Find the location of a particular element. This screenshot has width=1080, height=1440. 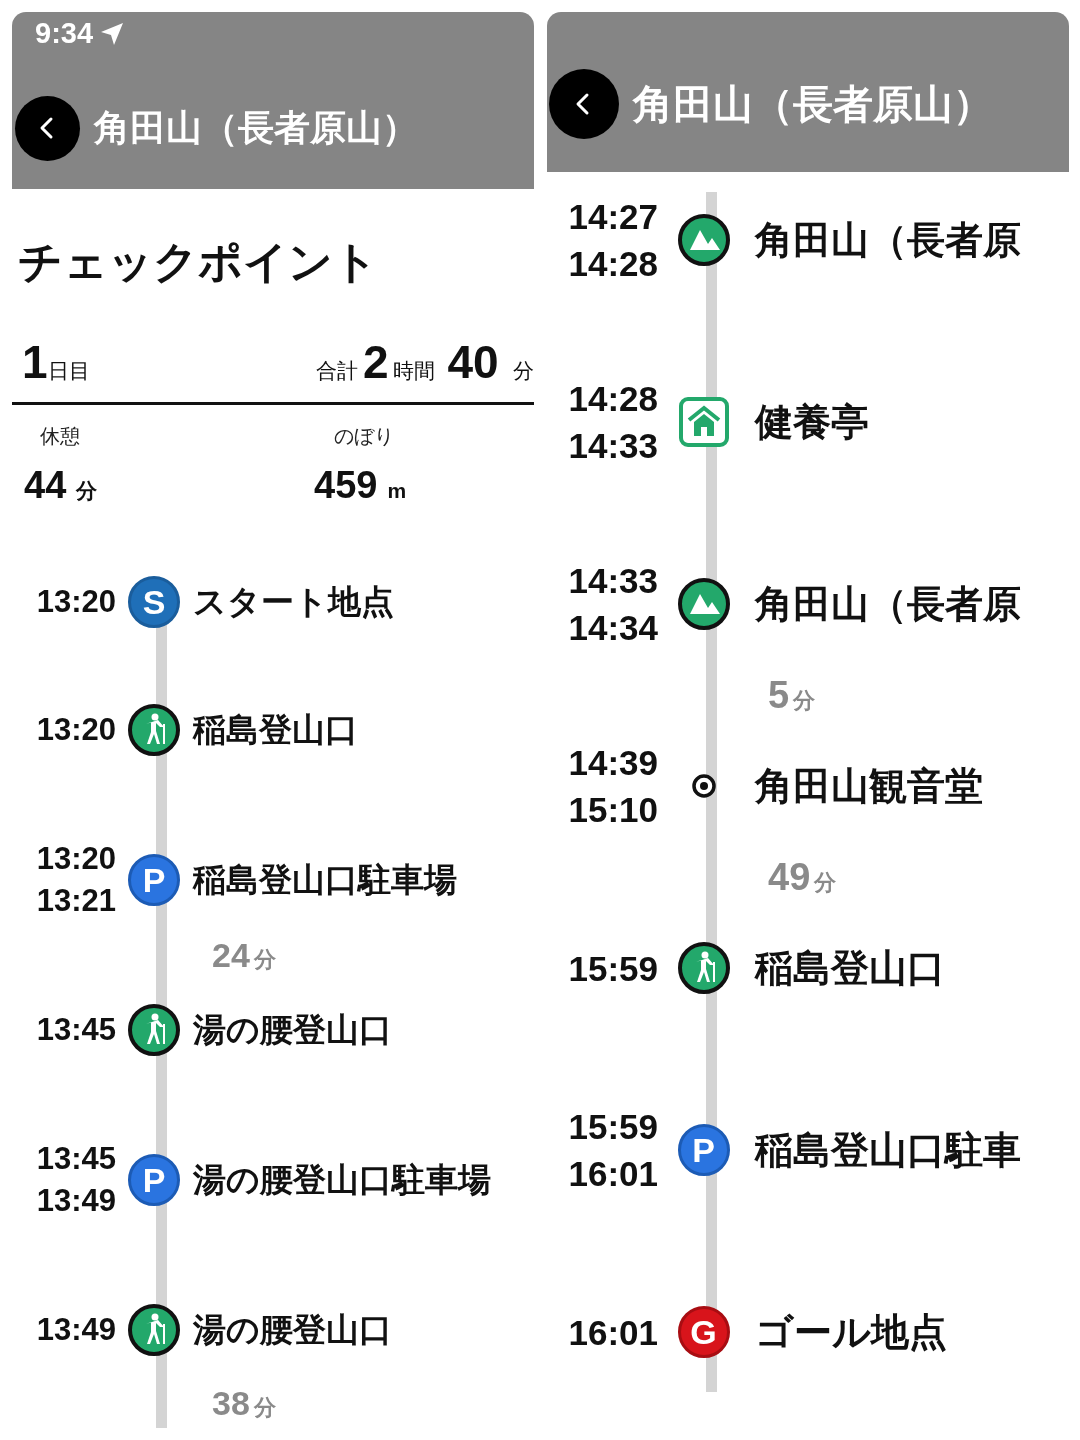

stop-name: ゴール地点 is located at coordinates (850, 1332).